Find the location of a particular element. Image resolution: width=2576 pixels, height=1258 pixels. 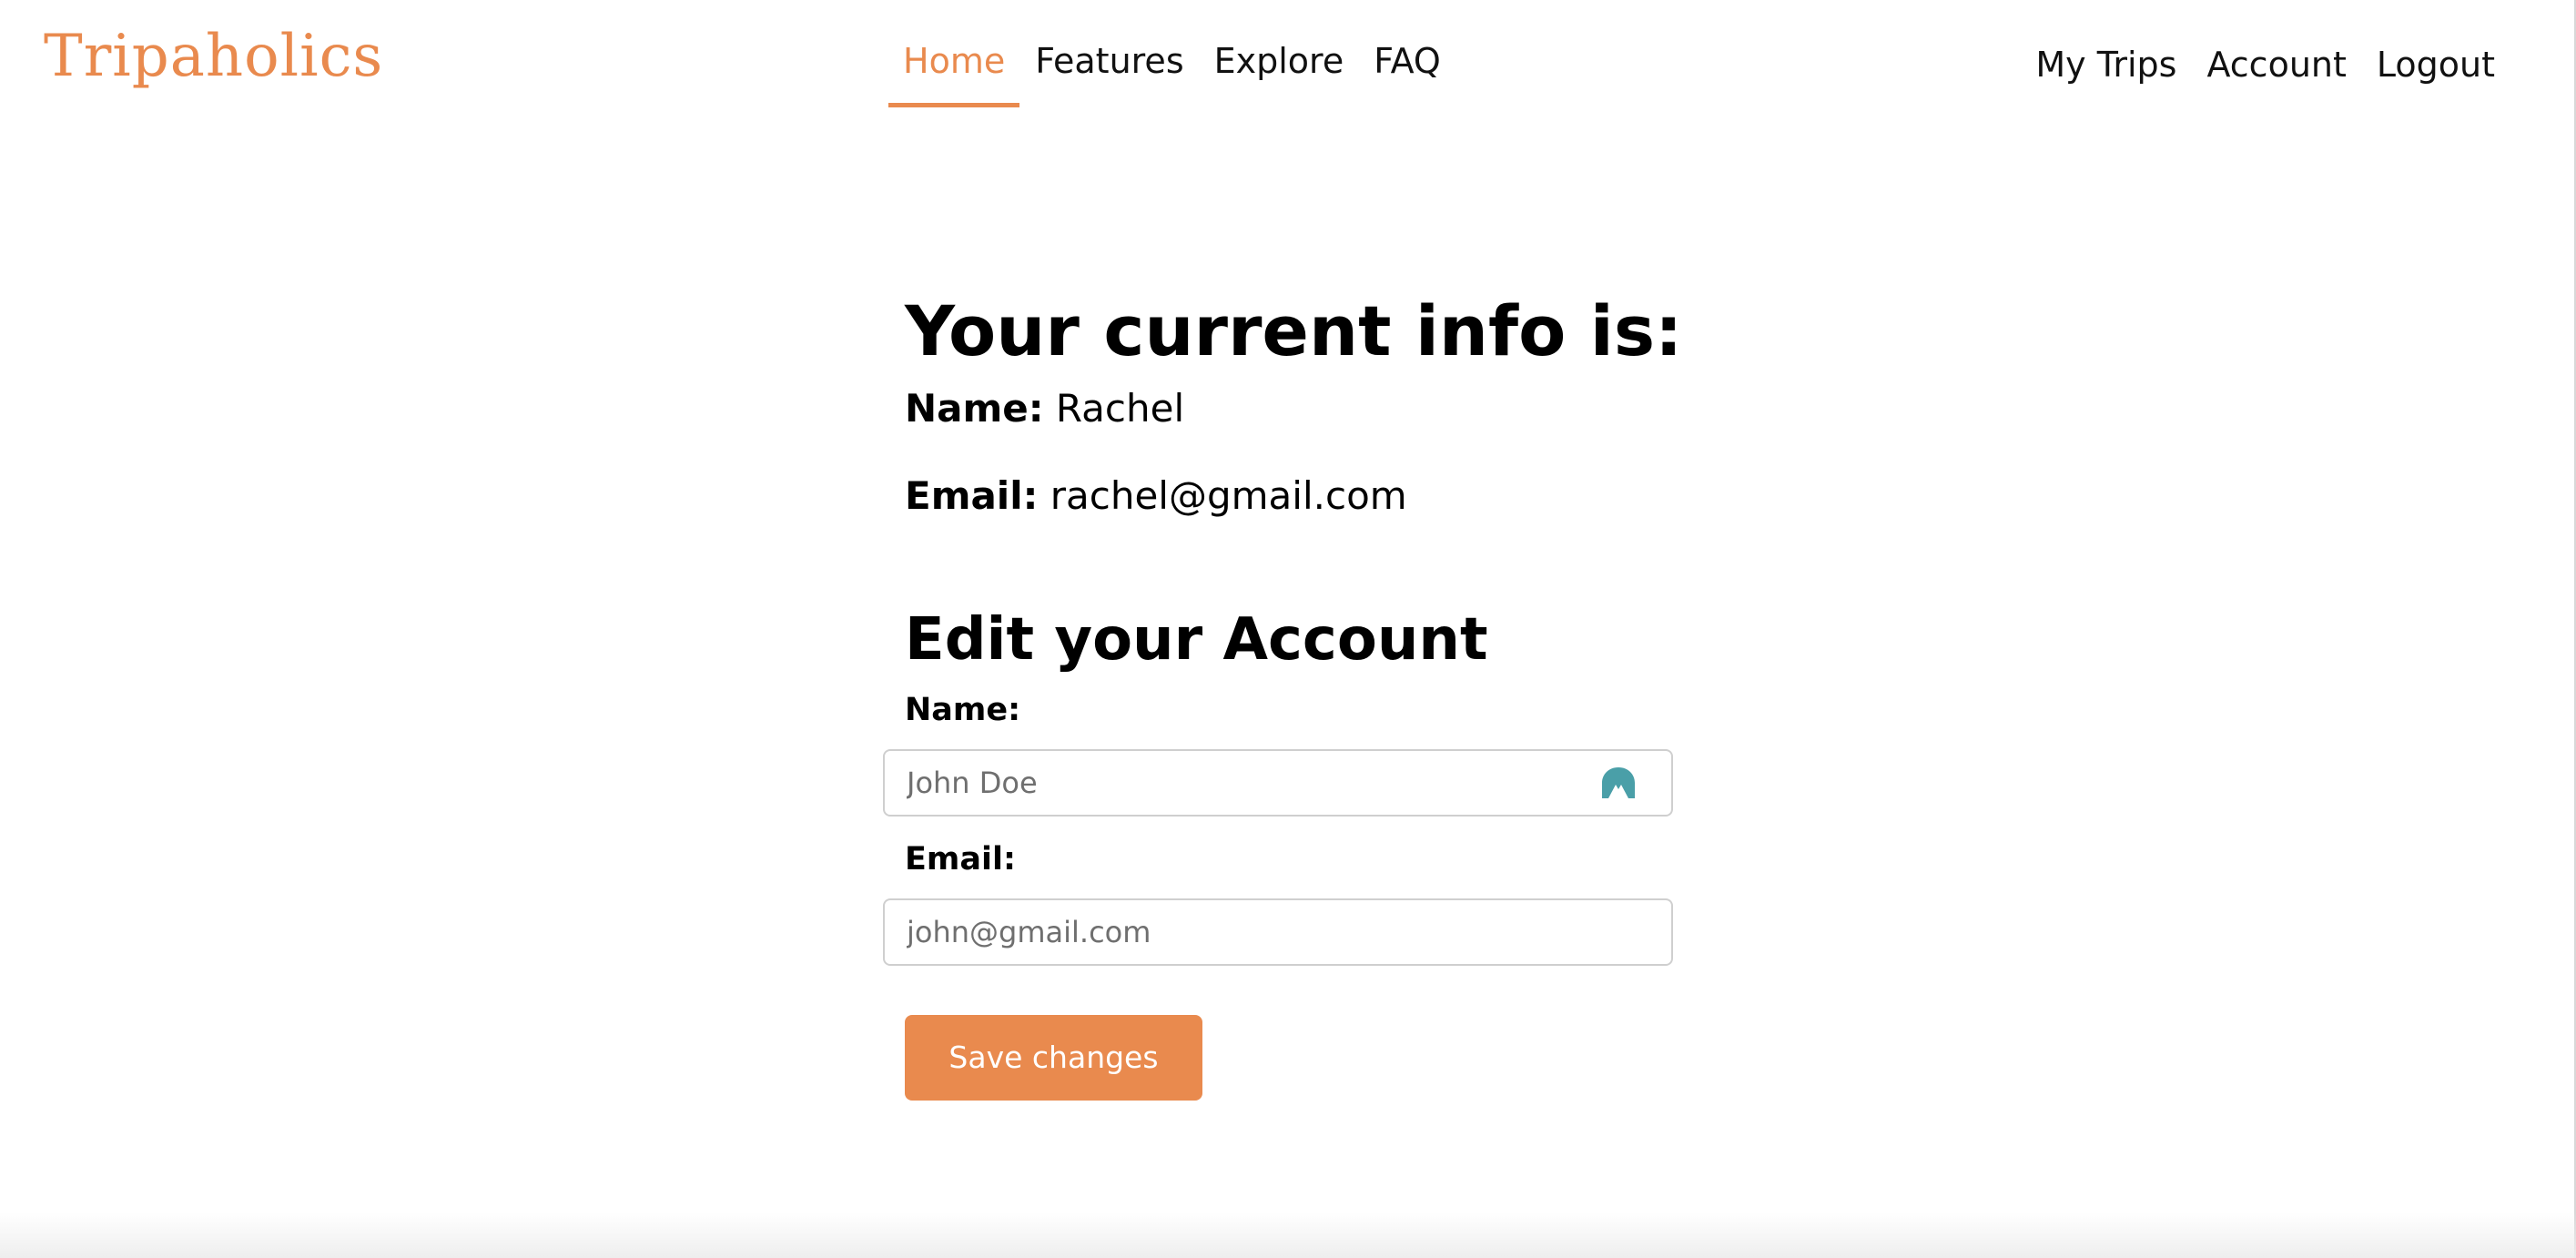

email-input is located at coordinates (1278, 932).